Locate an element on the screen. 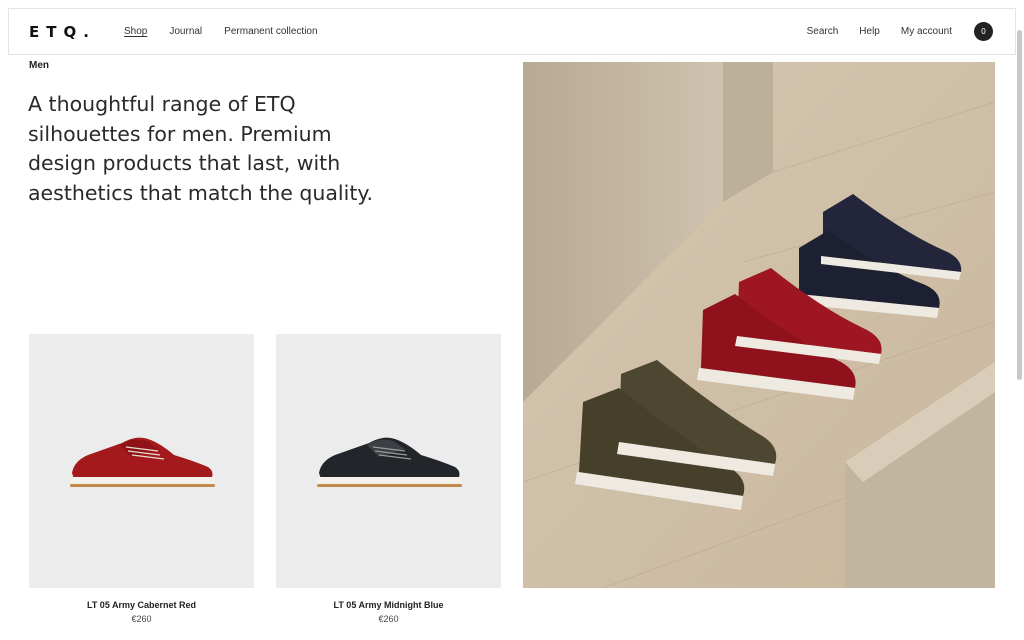 The image size is (1024, 640). nav-shop-link: Shop is located at coordinates (135, 31).